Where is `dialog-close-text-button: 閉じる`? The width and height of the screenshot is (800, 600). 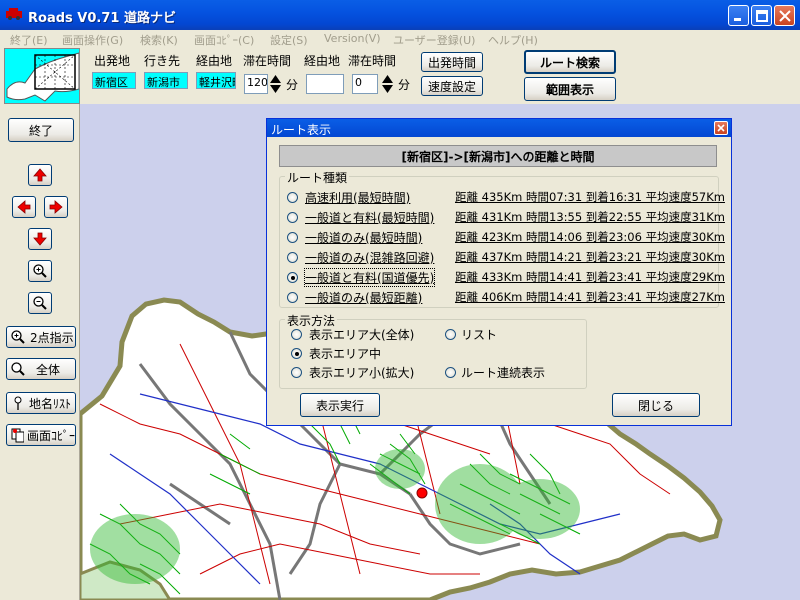
dialog-close-text-button: 閉じる is located at coordinates (656, 405).